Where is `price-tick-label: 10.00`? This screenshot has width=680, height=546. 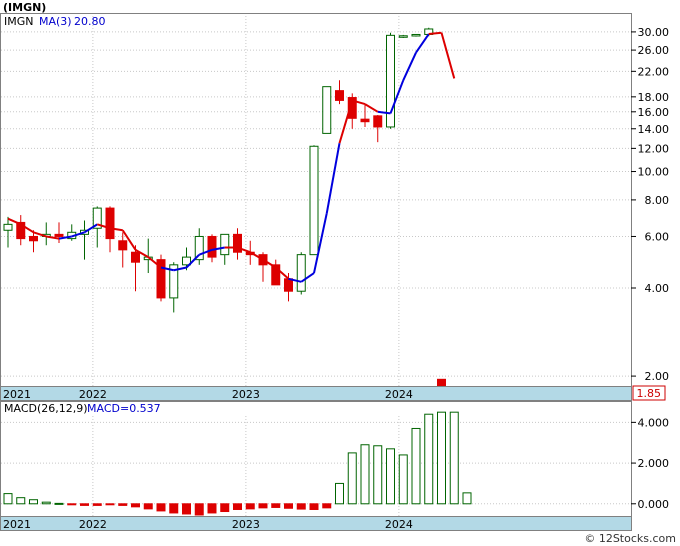
price-tick-label: 10.00 is located at coordinates (654, 172).